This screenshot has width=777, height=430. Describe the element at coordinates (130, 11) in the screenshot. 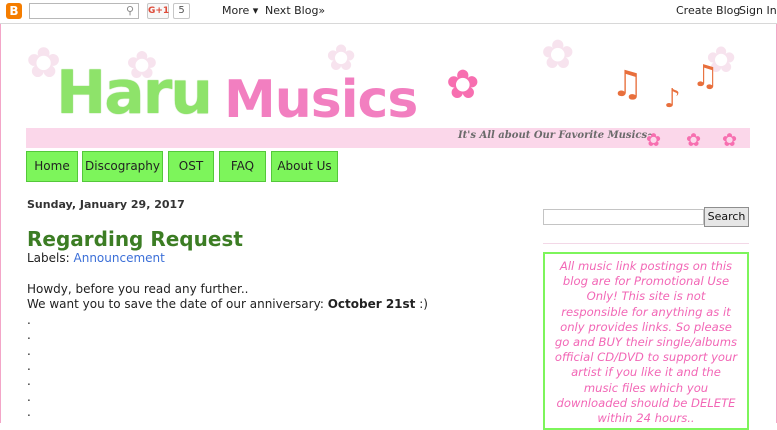

I see `magnifier-icon: ⚲` at that location.